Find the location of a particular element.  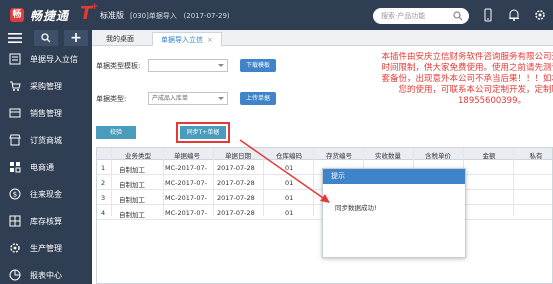

type-select: 产成品入库单 is located at coordinates (188, 98).